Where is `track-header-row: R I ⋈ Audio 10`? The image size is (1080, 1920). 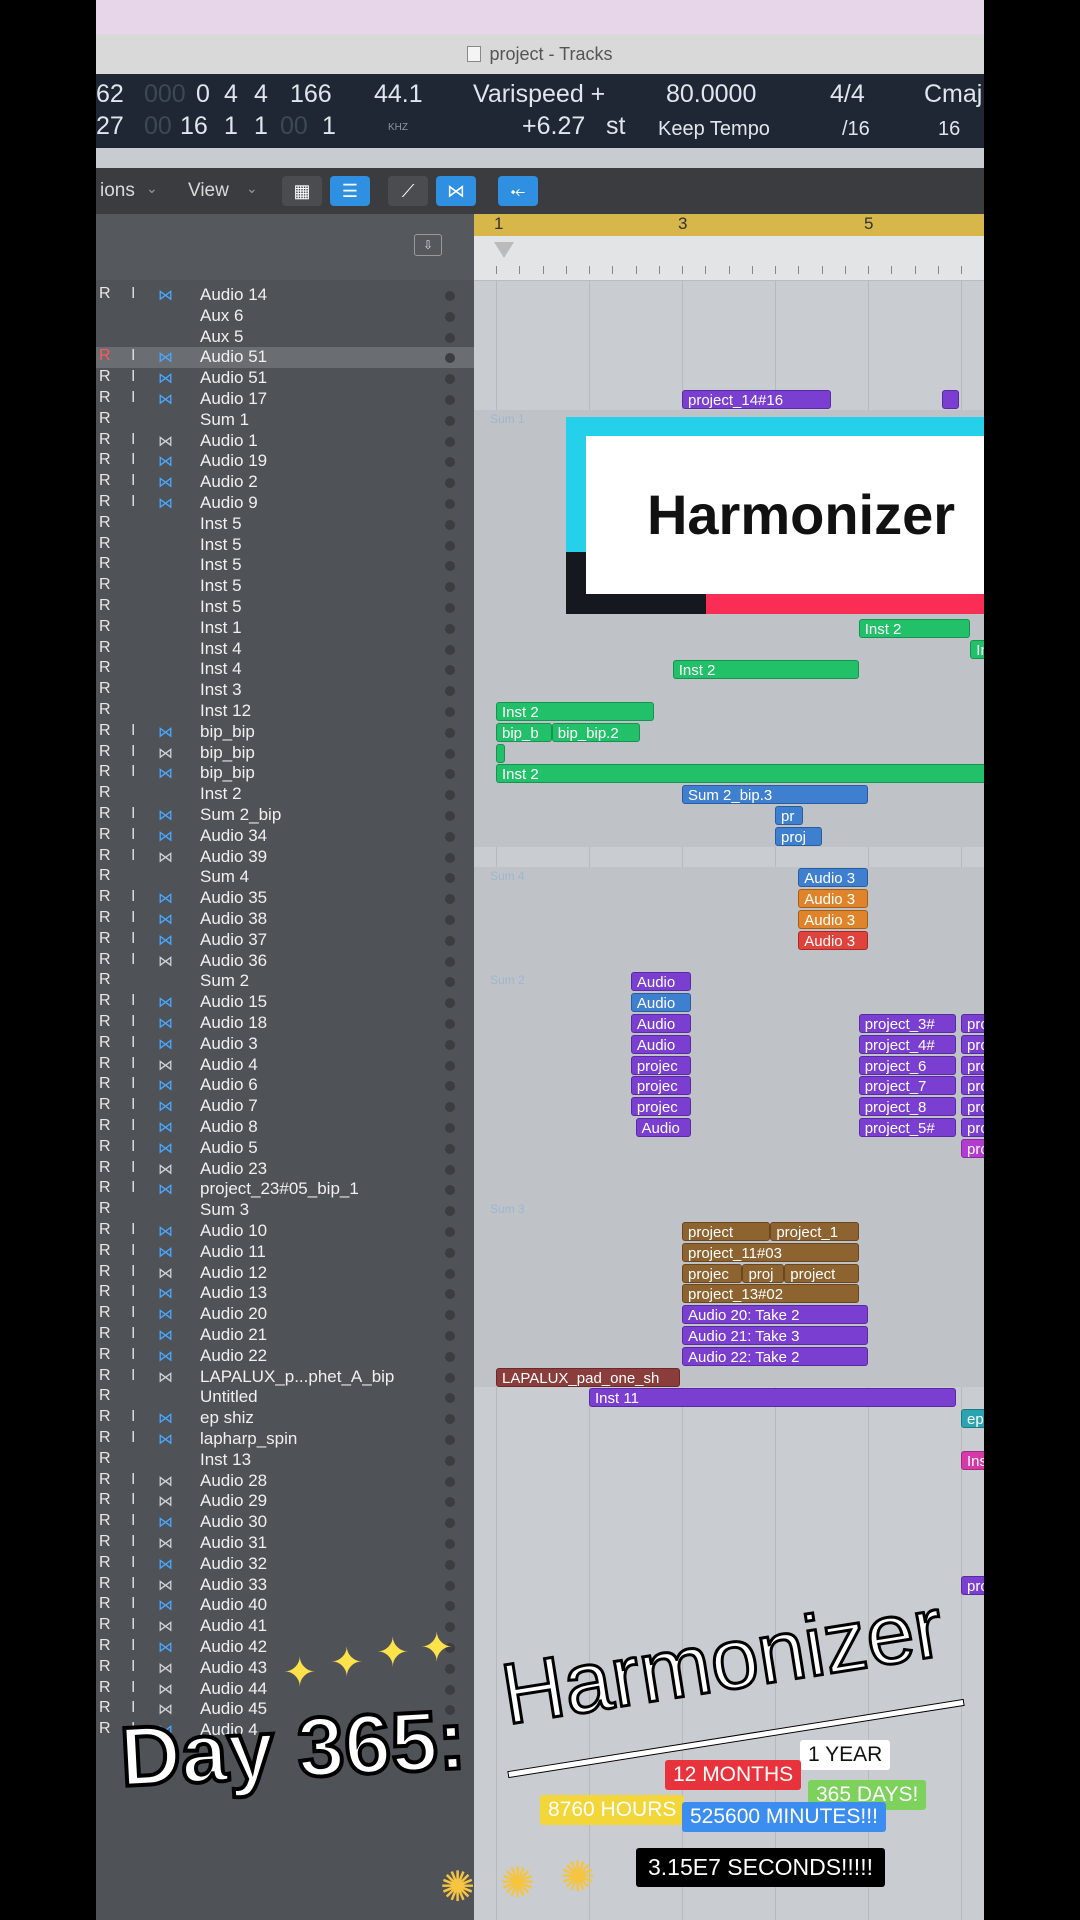 track-header-row: R I ⋈ Audio 10 is located at coordinates (285, 1231).